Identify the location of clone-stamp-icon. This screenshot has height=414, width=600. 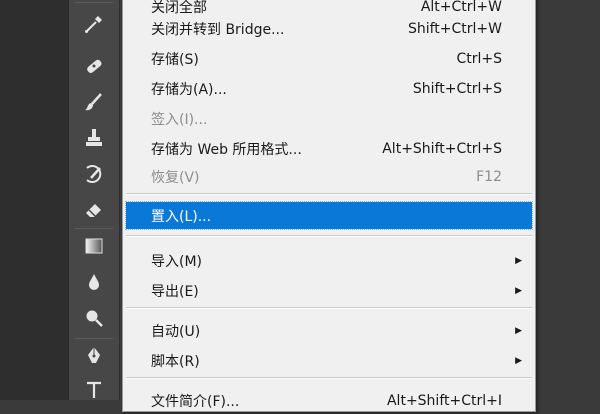
(94, 138).